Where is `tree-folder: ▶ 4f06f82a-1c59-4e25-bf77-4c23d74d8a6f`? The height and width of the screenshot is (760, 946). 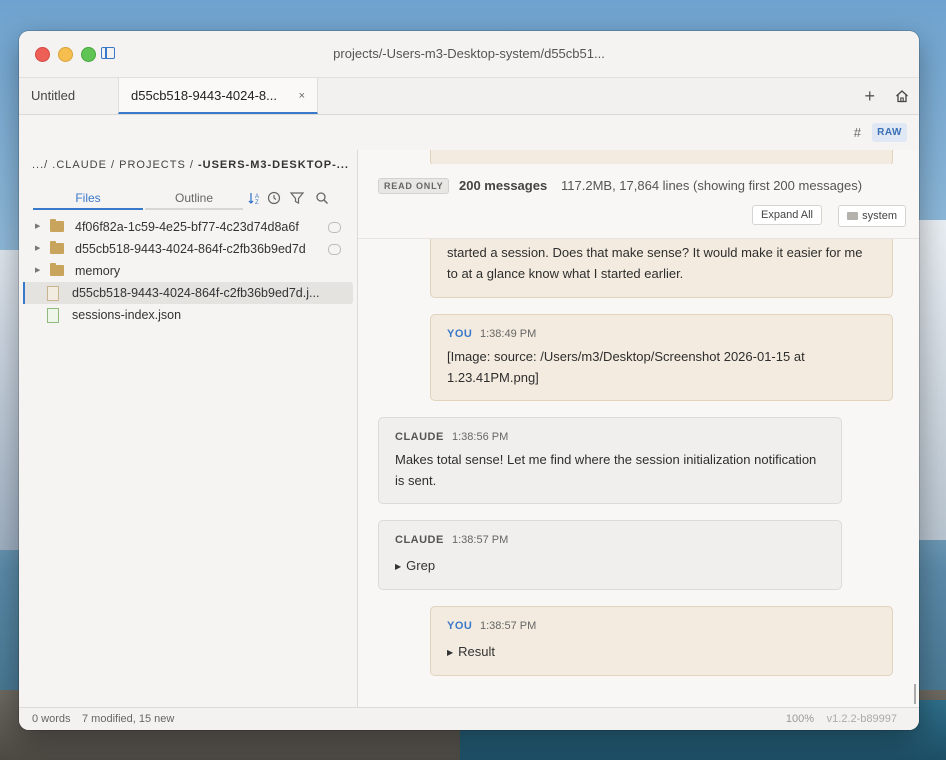 tree-folder: ▶ 4f06f82a-1c59-4e25-bf77-4c23d74d8a6f is located at coordinates (188, 227).